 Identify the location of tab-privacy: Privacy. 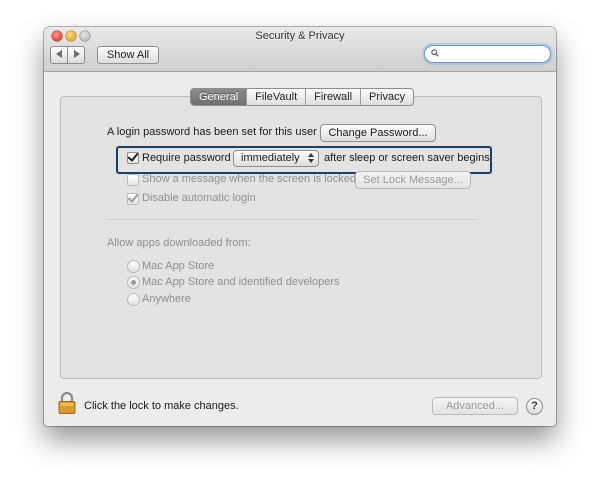
(386, 97).